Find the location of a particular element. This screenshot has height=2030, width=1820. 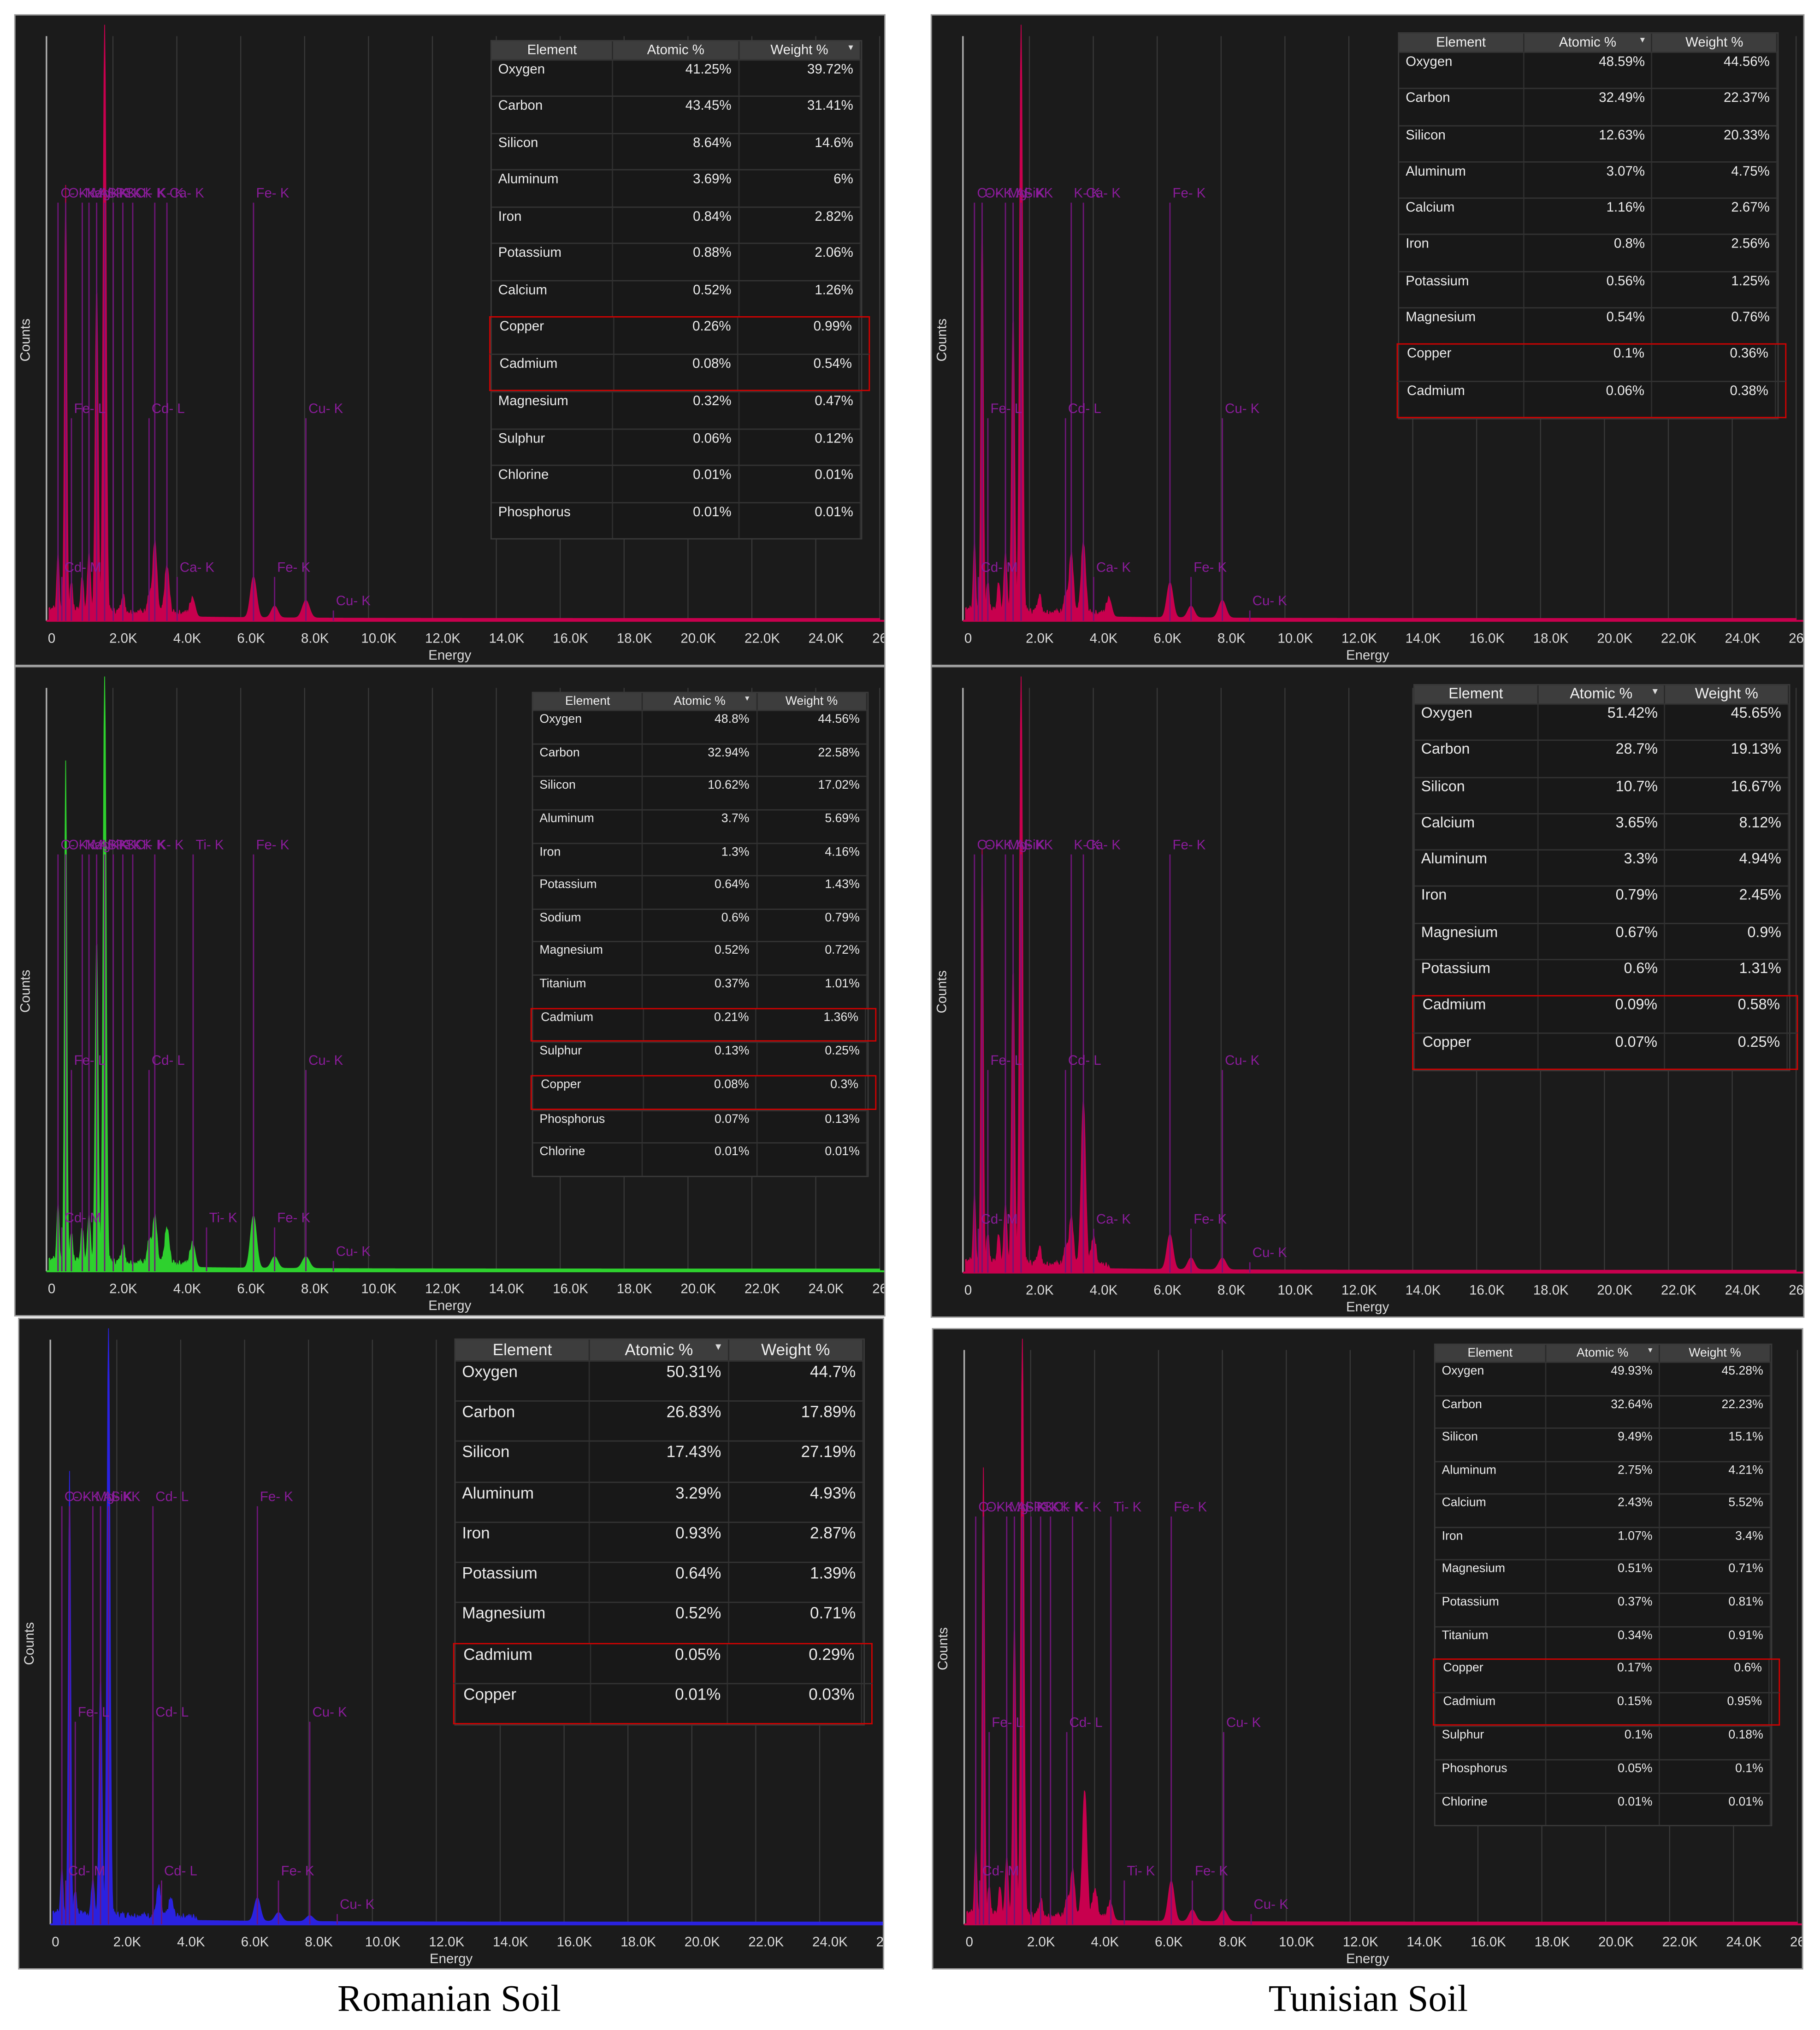

element-marker-label: Ca- K is located at coordinates (197, 567).